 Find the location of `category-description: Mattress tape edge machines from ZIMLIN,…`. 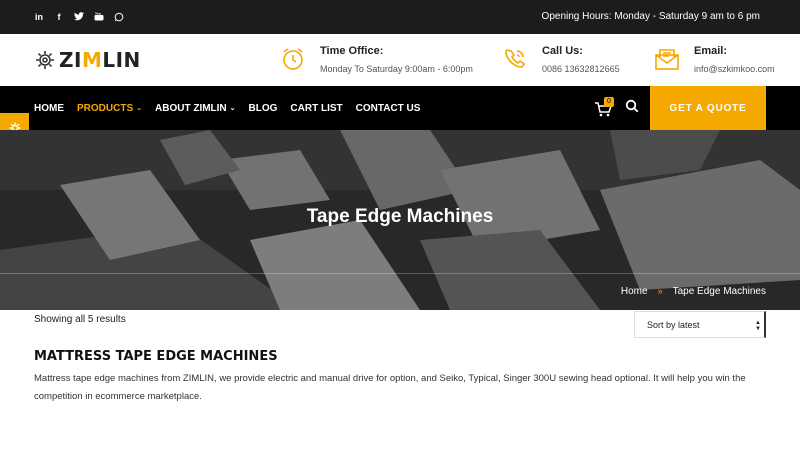

category-description: Mattress tape edge machines from ZIMLIN,… is located at coordinates (390, 387).